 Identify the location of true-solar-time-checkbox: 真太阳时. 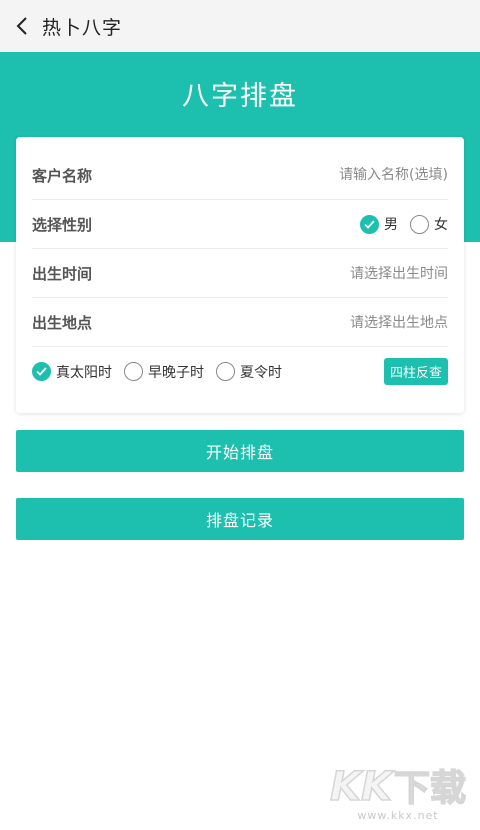
(72, 372).